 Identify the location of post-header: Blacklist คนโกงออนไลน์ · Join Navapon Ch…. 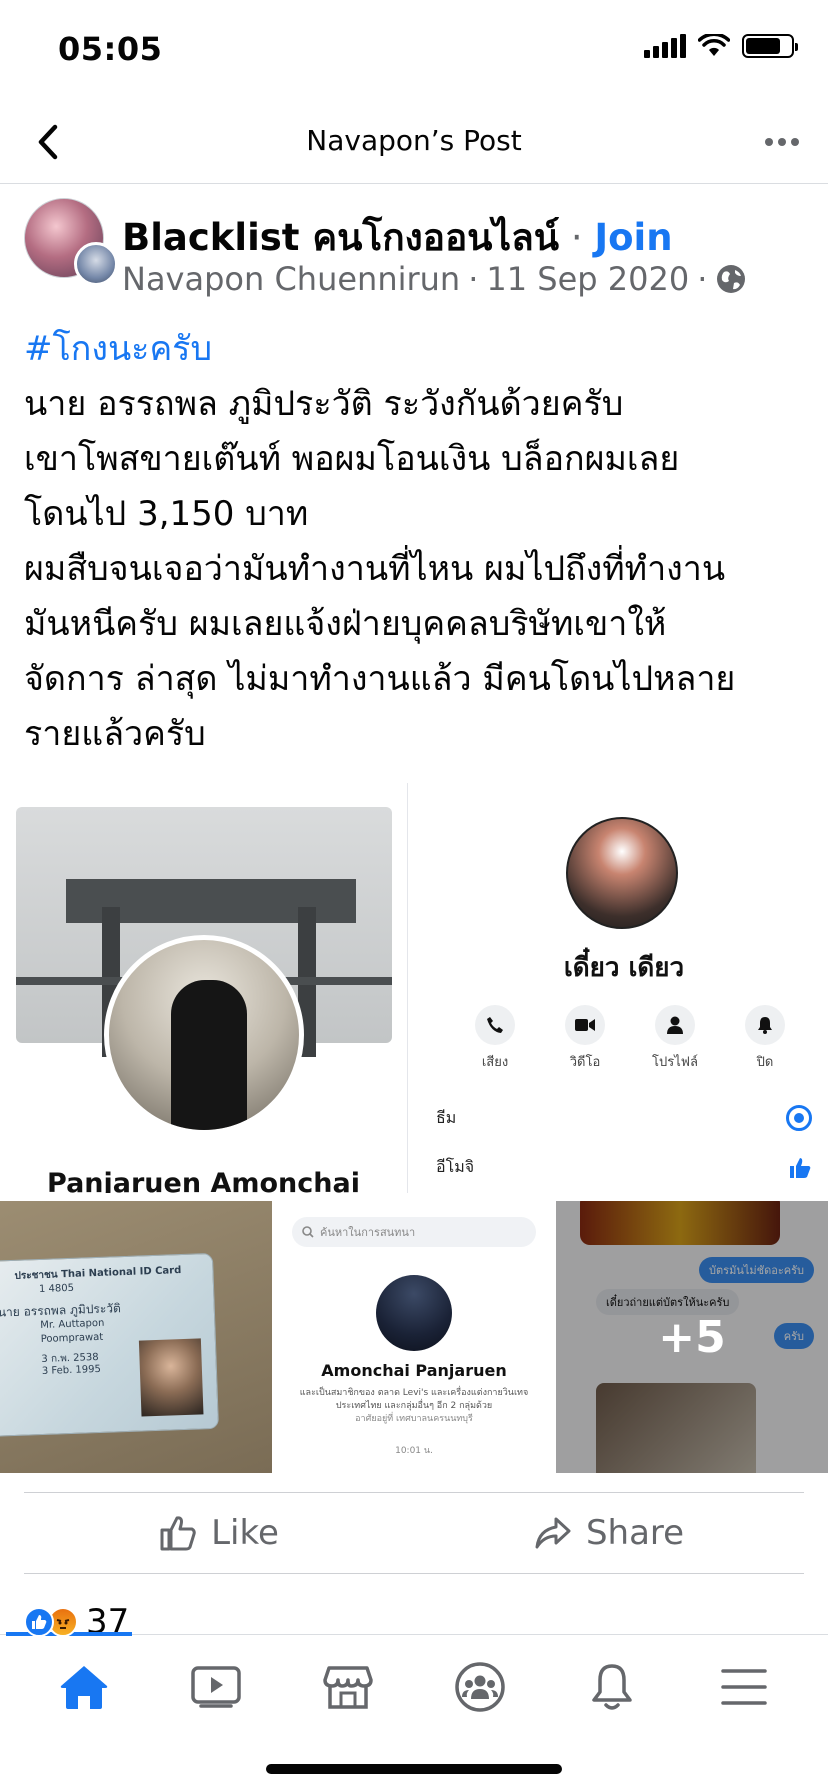
(414, 245).